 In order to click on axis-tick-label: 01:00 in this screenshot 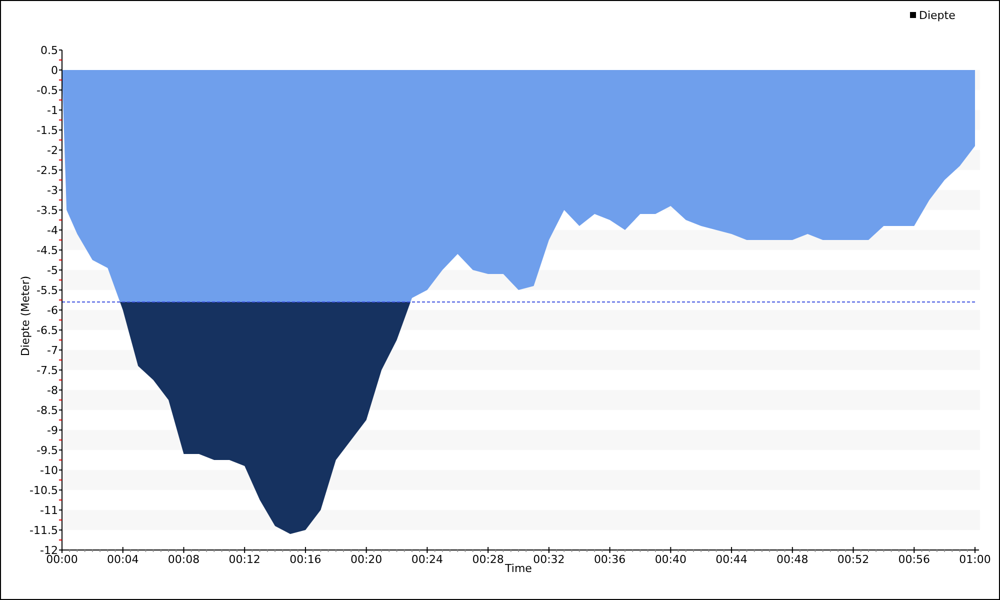, I will do `click(975, 559)`.